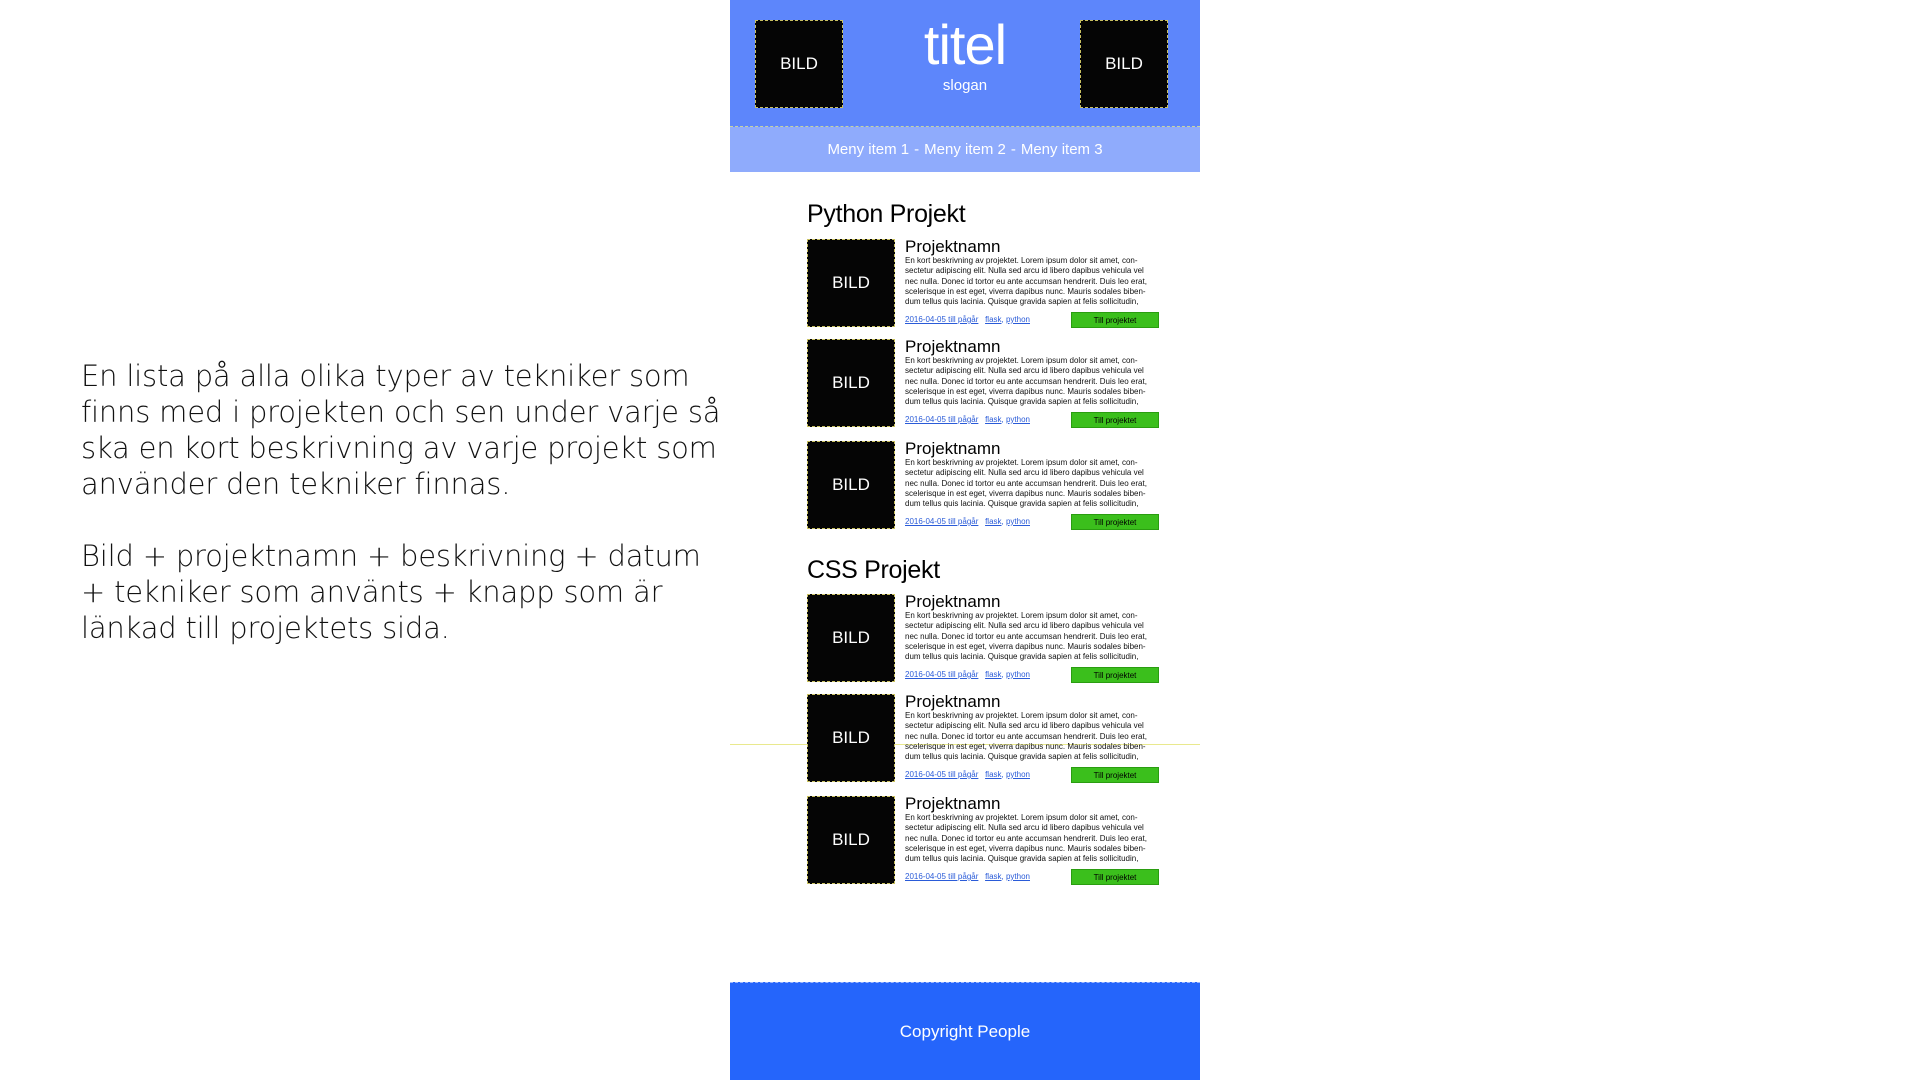  I want to click on footer-copyright: Copyright People, so click(965, 1031).